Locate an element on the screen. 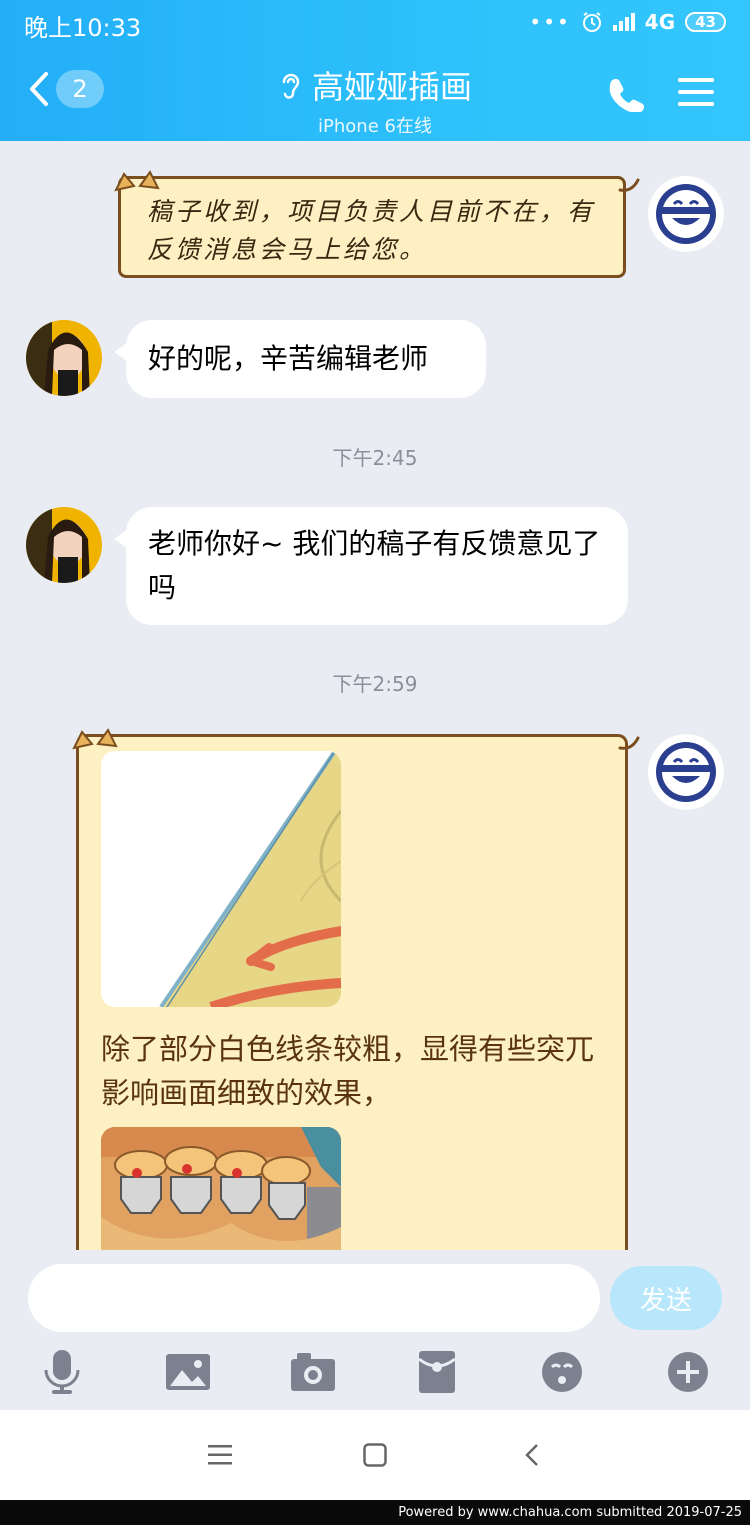 The width and height of the screenshot is (750, 1525). input-bar: 发送 is located at coordinates (375, 1330).